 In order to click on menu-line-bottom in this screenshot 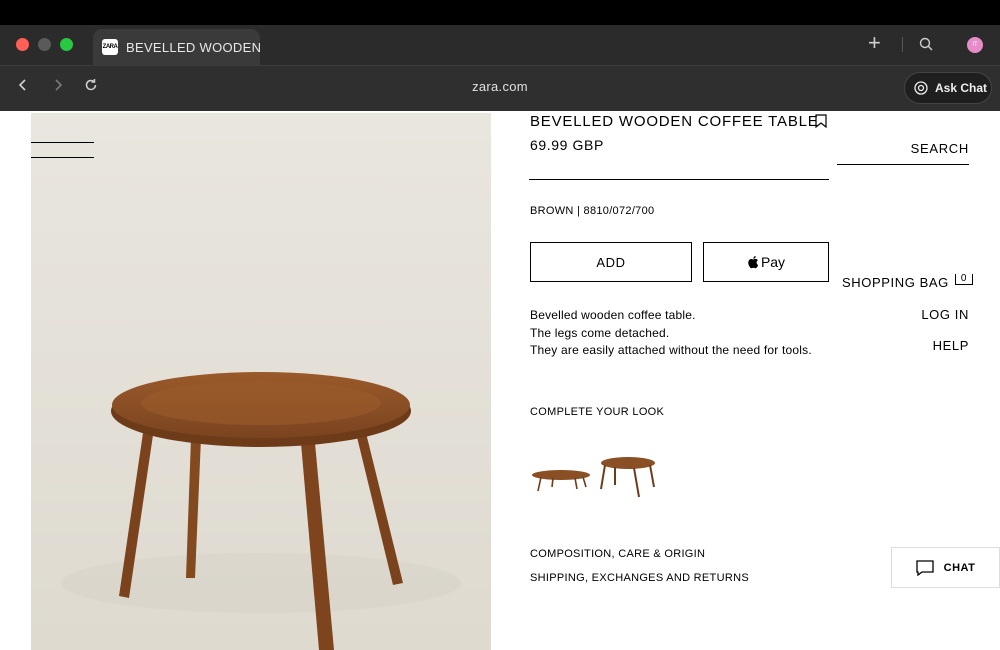, I will do `click(62, 157)`.